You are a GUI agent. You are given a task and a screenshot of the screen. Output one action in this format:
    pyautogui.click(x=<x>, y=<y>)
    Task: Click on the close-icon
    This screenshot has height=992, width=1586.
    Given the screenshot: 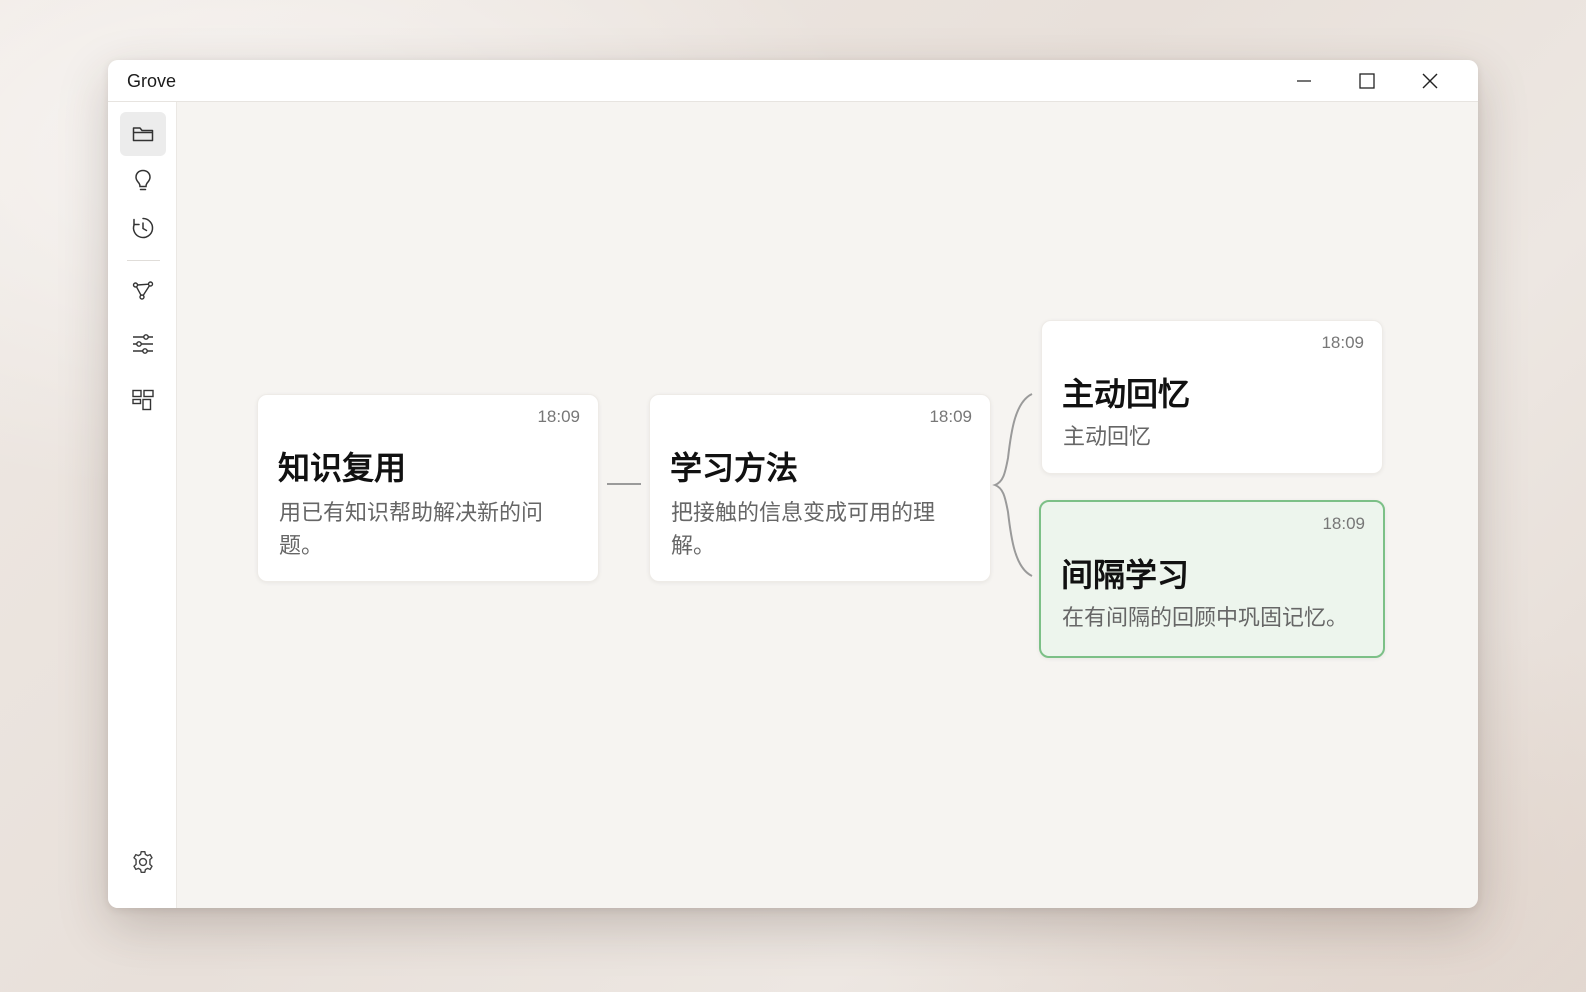 What is the action you would take?
    pyautogui.click(x=1430, y=81)
    